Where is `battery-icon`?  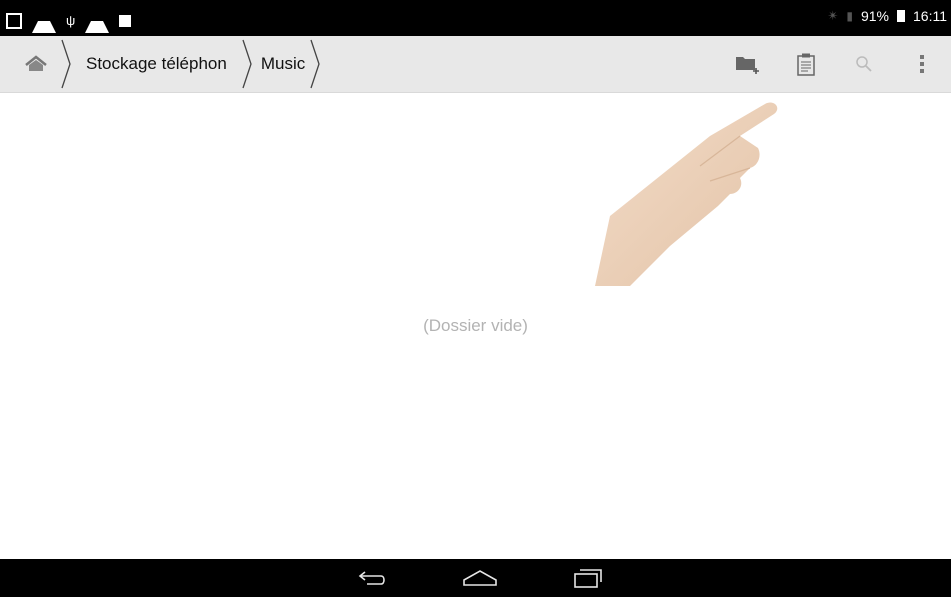 battery-icon is located at coordinates (901, 16).